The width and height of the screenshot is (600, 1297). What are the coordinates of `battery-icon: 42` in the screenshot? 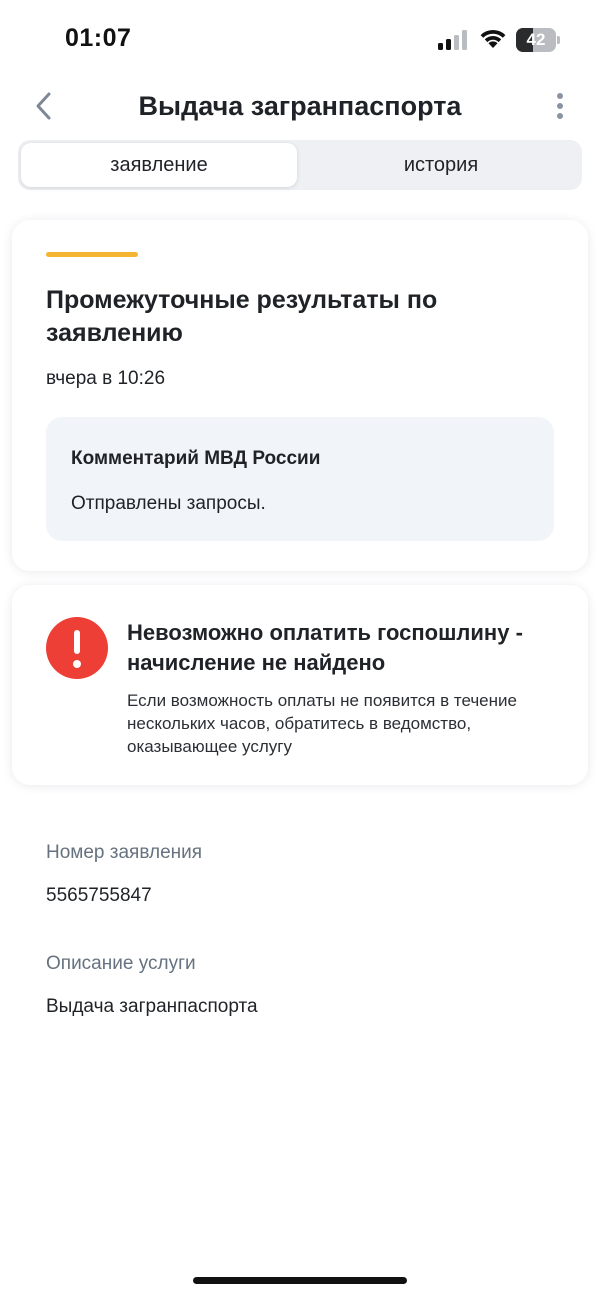 It's located at (538, 40).